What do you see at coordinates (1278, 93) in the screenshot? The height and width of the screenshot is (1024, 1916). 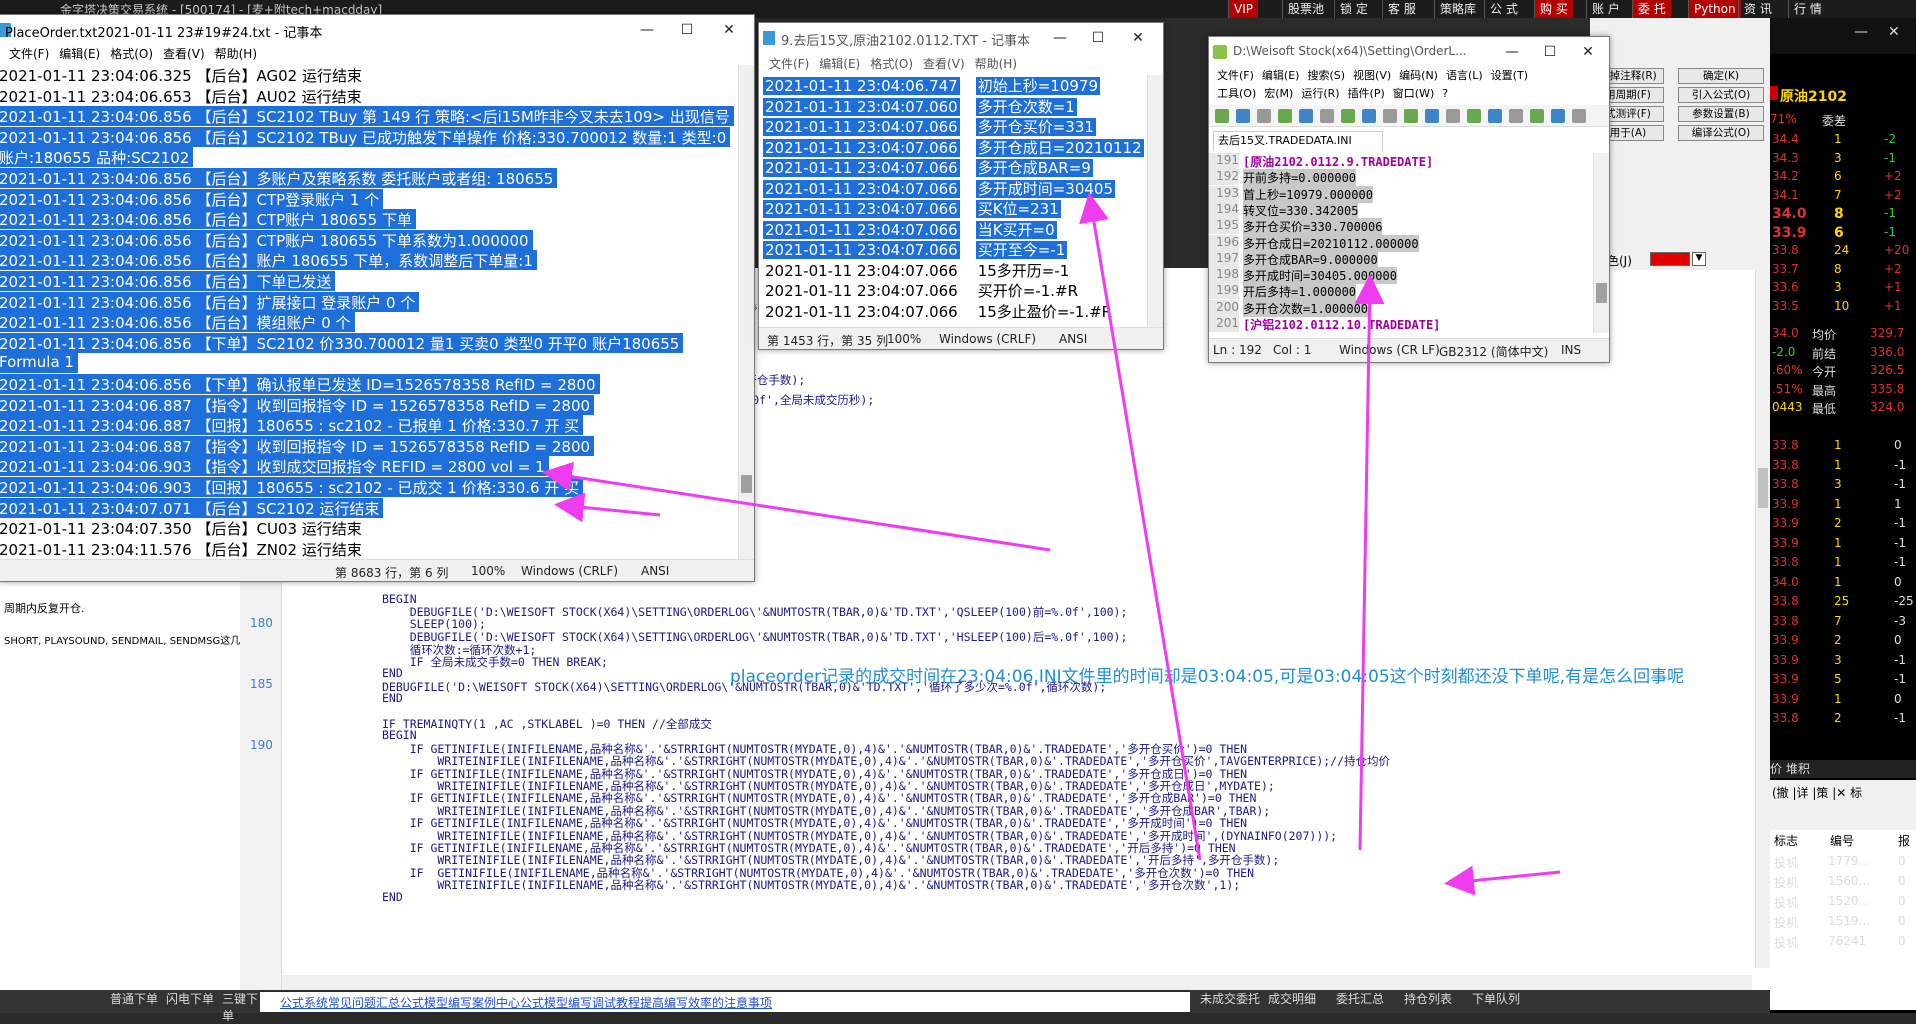 I see `menu-item: 宏(M)` at bounding box center [1278, 93].